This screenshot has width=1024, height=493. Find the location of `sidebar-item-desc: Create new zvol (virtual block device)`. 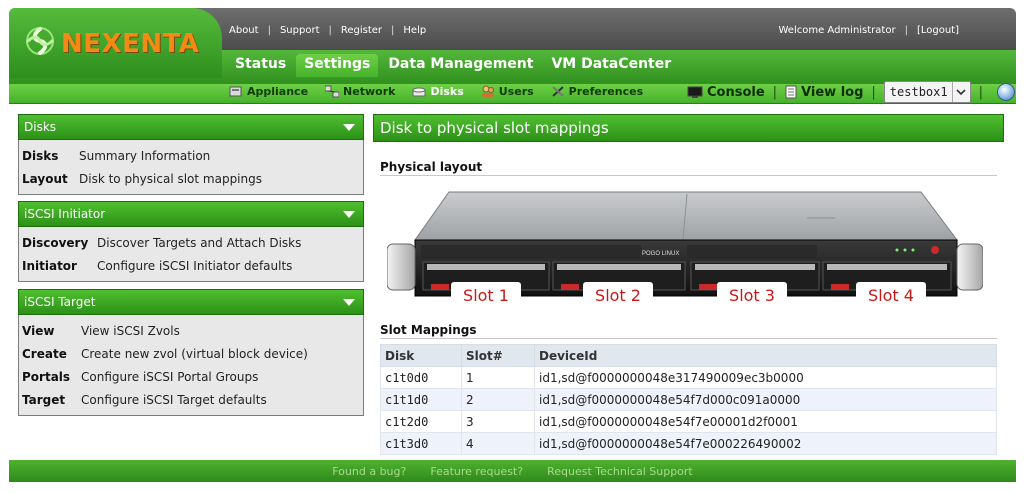

sidebar-item-desc: Create new zvol (virtual block device) is located at coordinates (194, 353).